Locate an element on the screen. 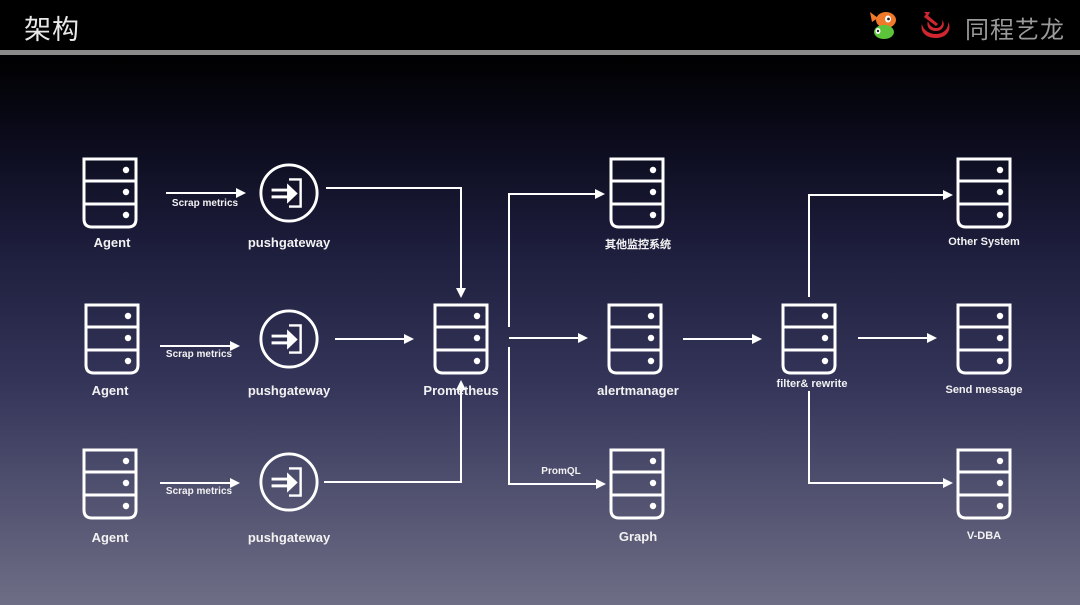 Image resolution: width=1080 pixels, height=605 pixels. edge-label-scrap-metrics-1: Scrap metrics is located at coordinates (205, 203).